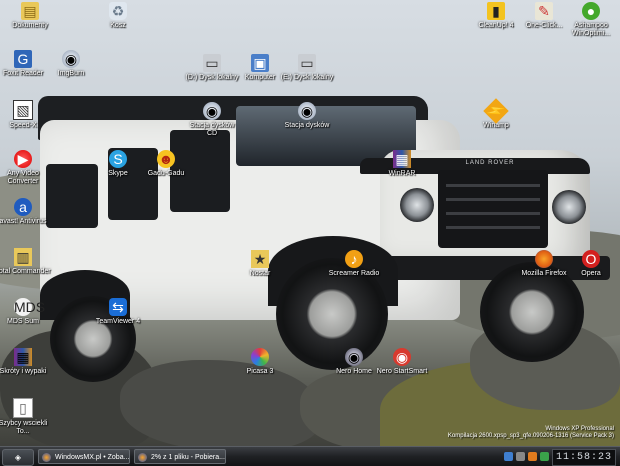 Image resolution: width=620 pixels, height=466 pixels. I want to click on desktop-icon-nero-start: ◉ Nero StartSmart, so click(402, 362).